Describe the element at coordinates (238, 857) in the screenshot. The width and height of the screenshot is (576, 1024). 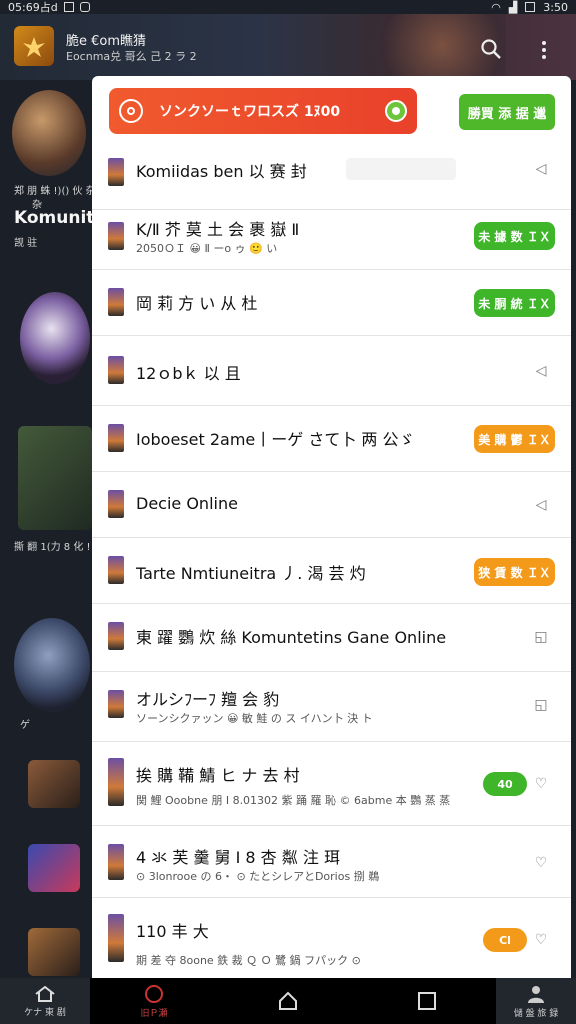
I see `game-title: 4 氺 芙 羹 舅 Ⅰ 8 杏 粼 注 珥` at that location.